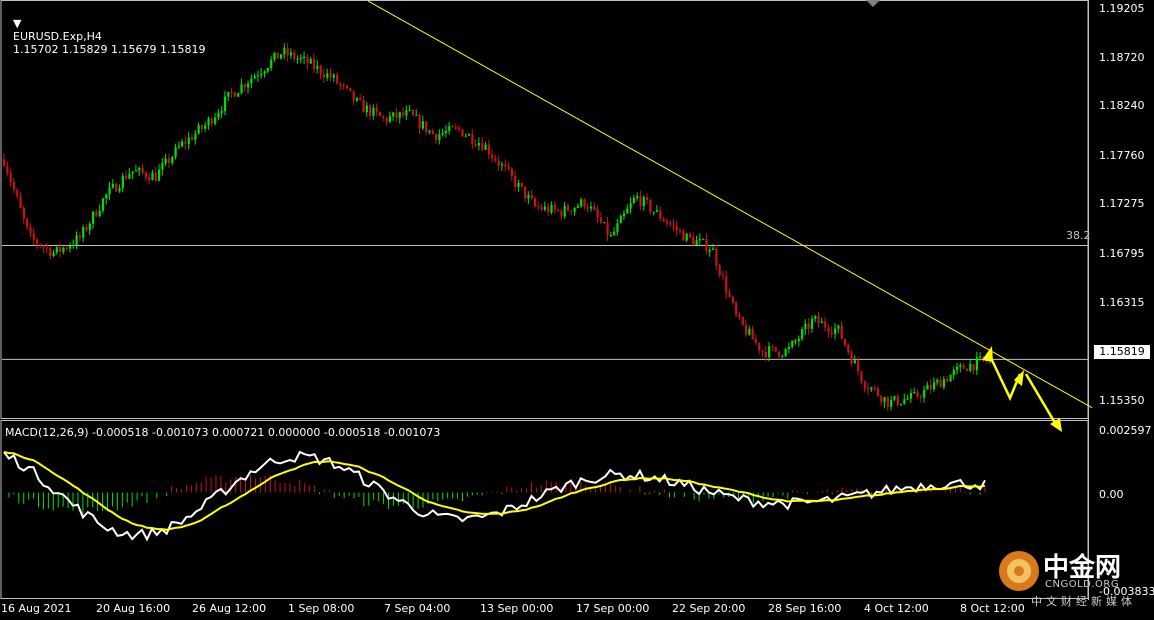 This screenshot has height=620, width=1154. I want to click on dropdown-triangle-icon: ▼, so click(17, 23).